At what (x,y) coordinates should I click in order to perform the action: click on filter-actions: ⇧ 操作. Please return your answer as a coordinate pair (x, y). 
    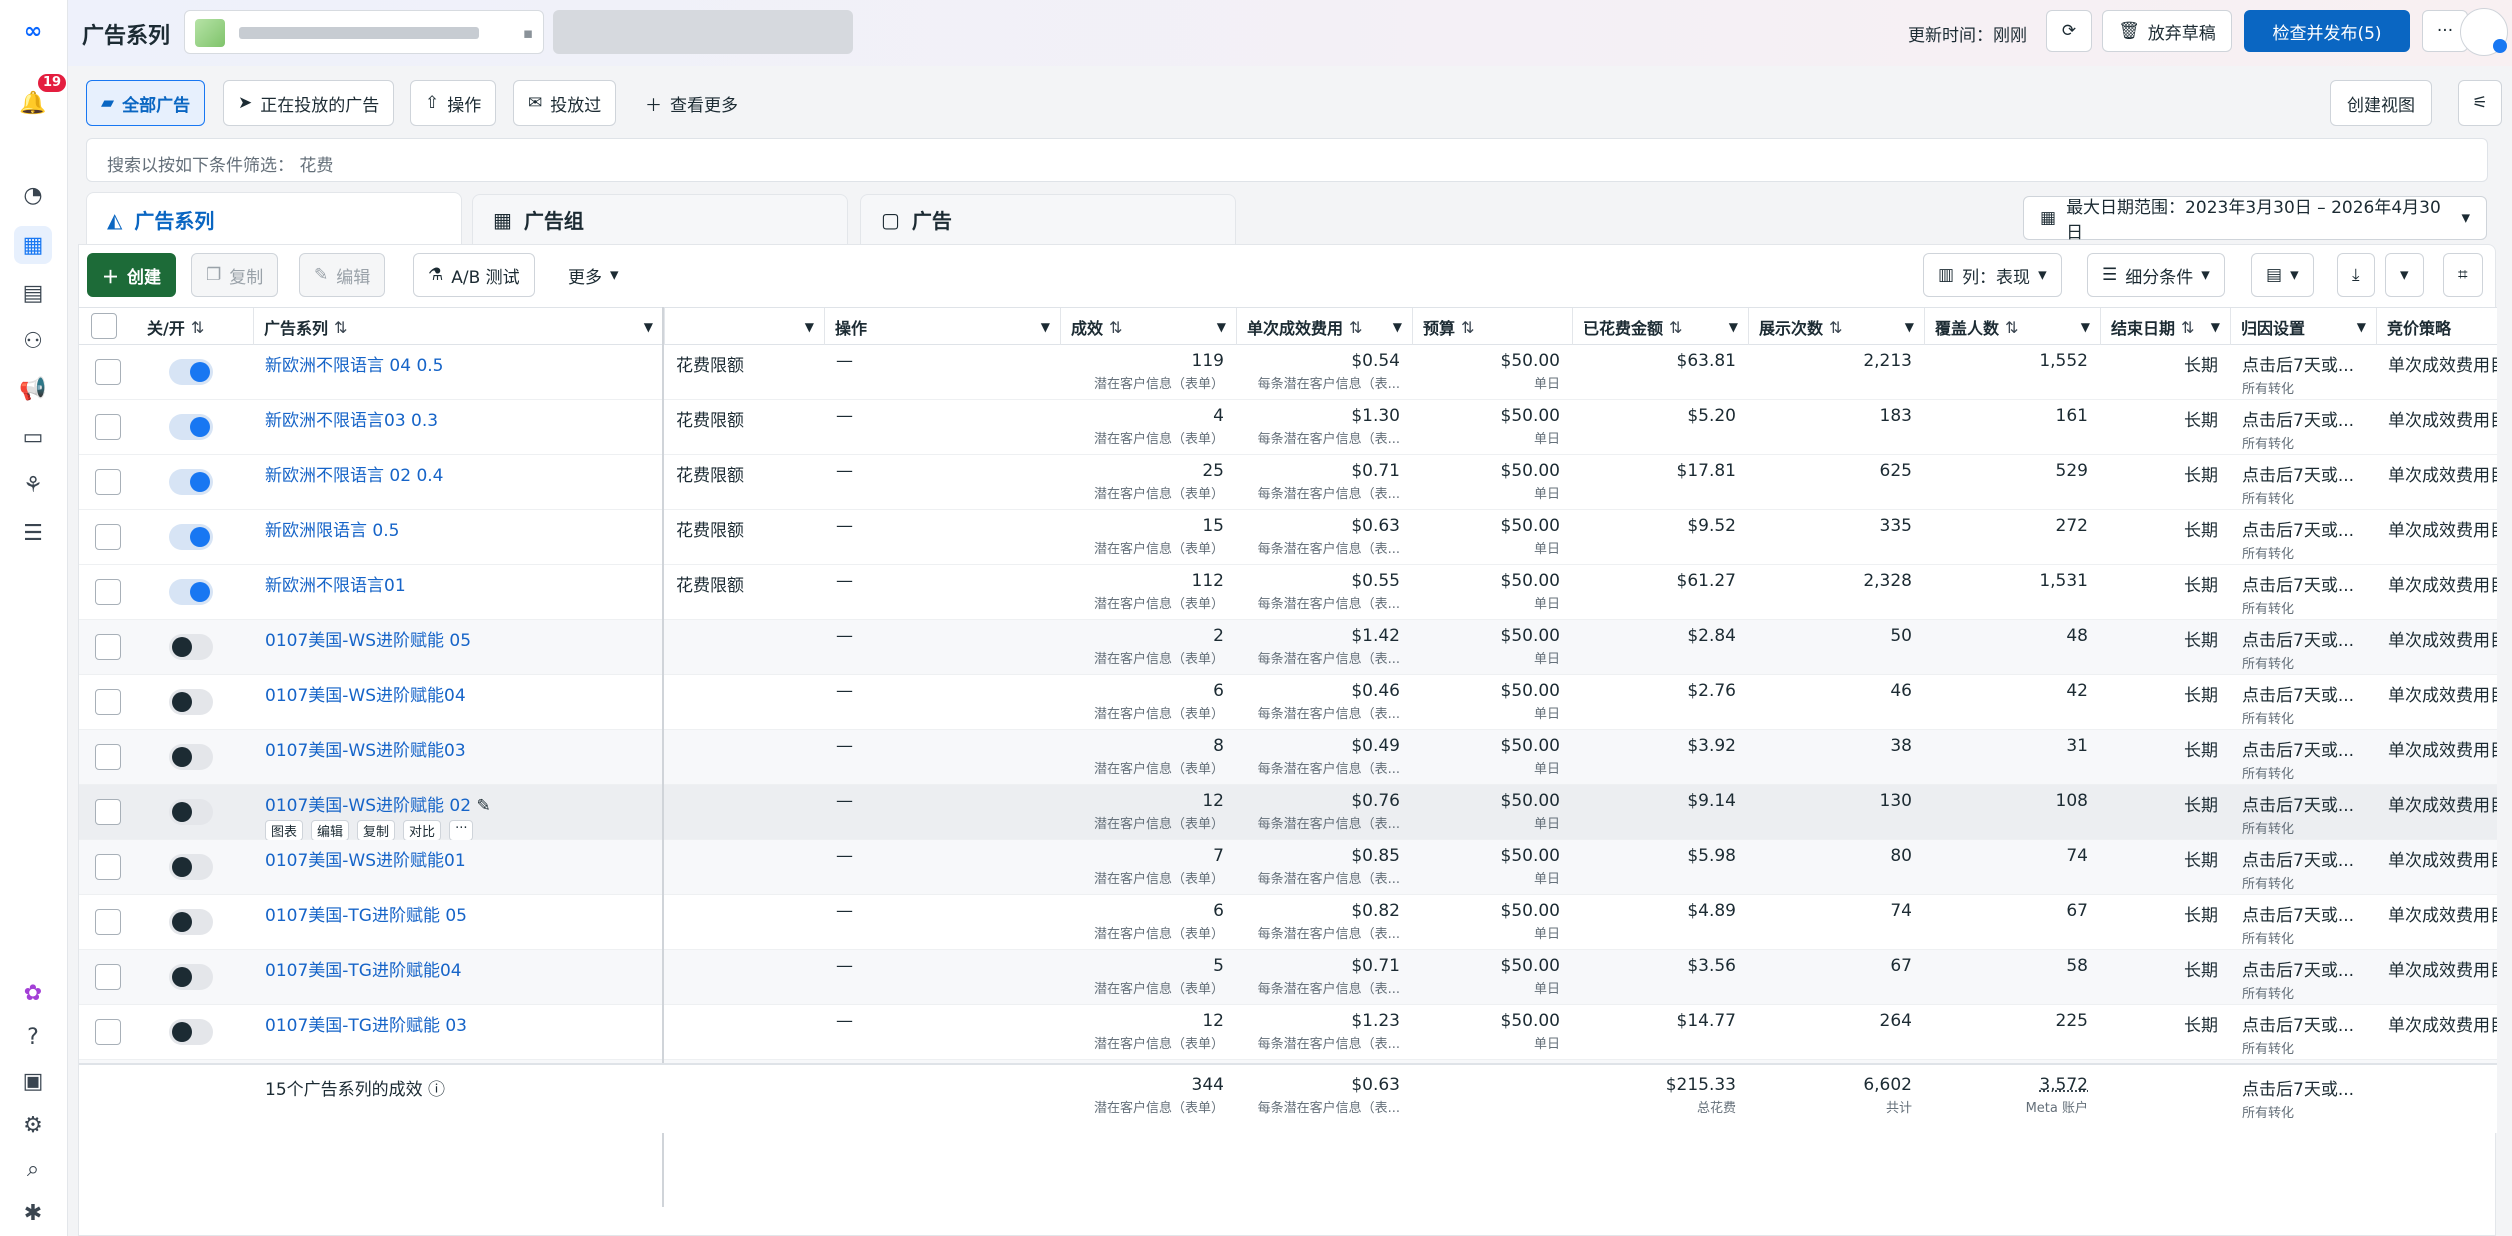
    Looking at the image, I should click on (453, 103).